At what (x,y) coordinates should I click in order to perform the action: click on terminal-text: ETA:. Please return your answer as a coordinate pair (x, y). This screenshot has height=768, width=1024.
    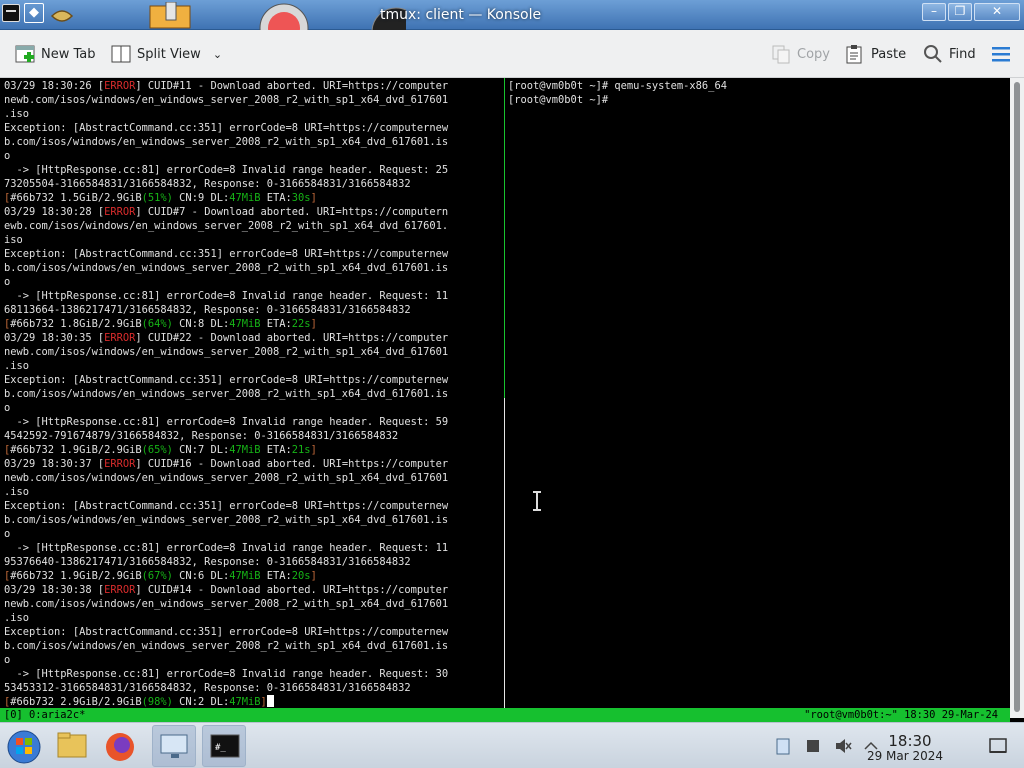
    Looking at the image, I should click on (276, 198).